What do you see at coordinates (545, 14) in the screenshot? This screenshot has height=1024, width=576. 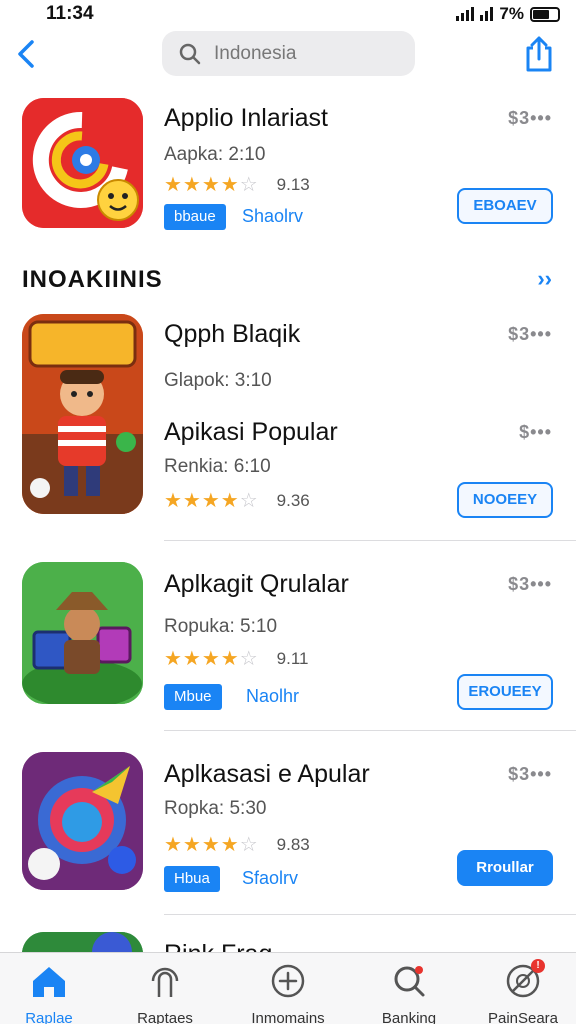 I see `battery-icon` at bounding box center [545, 14].